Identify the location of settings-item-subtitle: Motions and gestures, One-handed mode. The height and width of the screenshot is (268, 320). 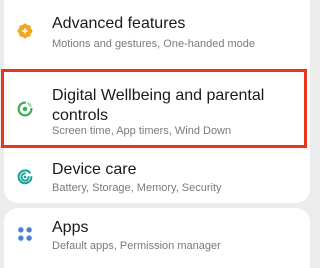
(154, 44).